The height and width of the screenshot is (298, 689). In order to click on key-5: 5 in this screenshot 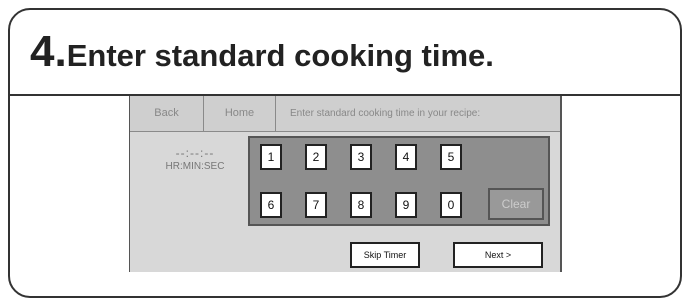, I will do `click(451, 157)`.